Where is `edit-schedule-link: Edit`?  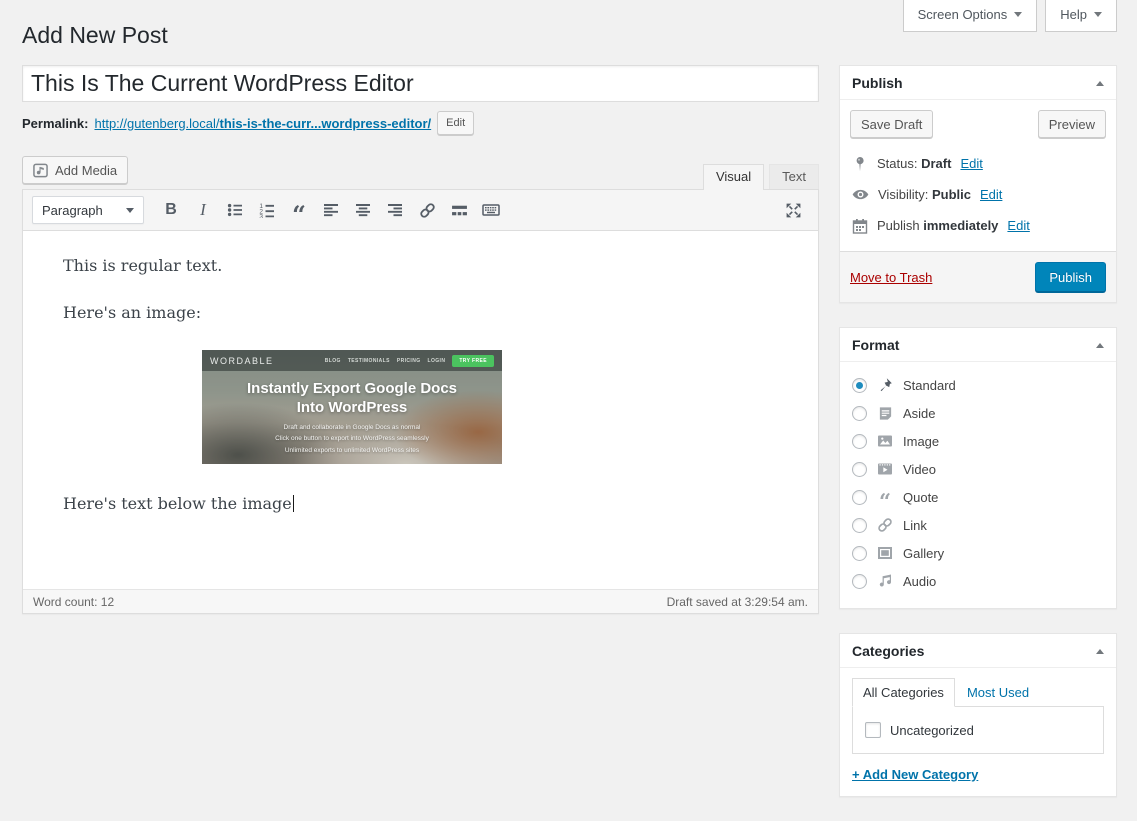 edit-schedule-link: Edit is located at coordinates (1018, 225).